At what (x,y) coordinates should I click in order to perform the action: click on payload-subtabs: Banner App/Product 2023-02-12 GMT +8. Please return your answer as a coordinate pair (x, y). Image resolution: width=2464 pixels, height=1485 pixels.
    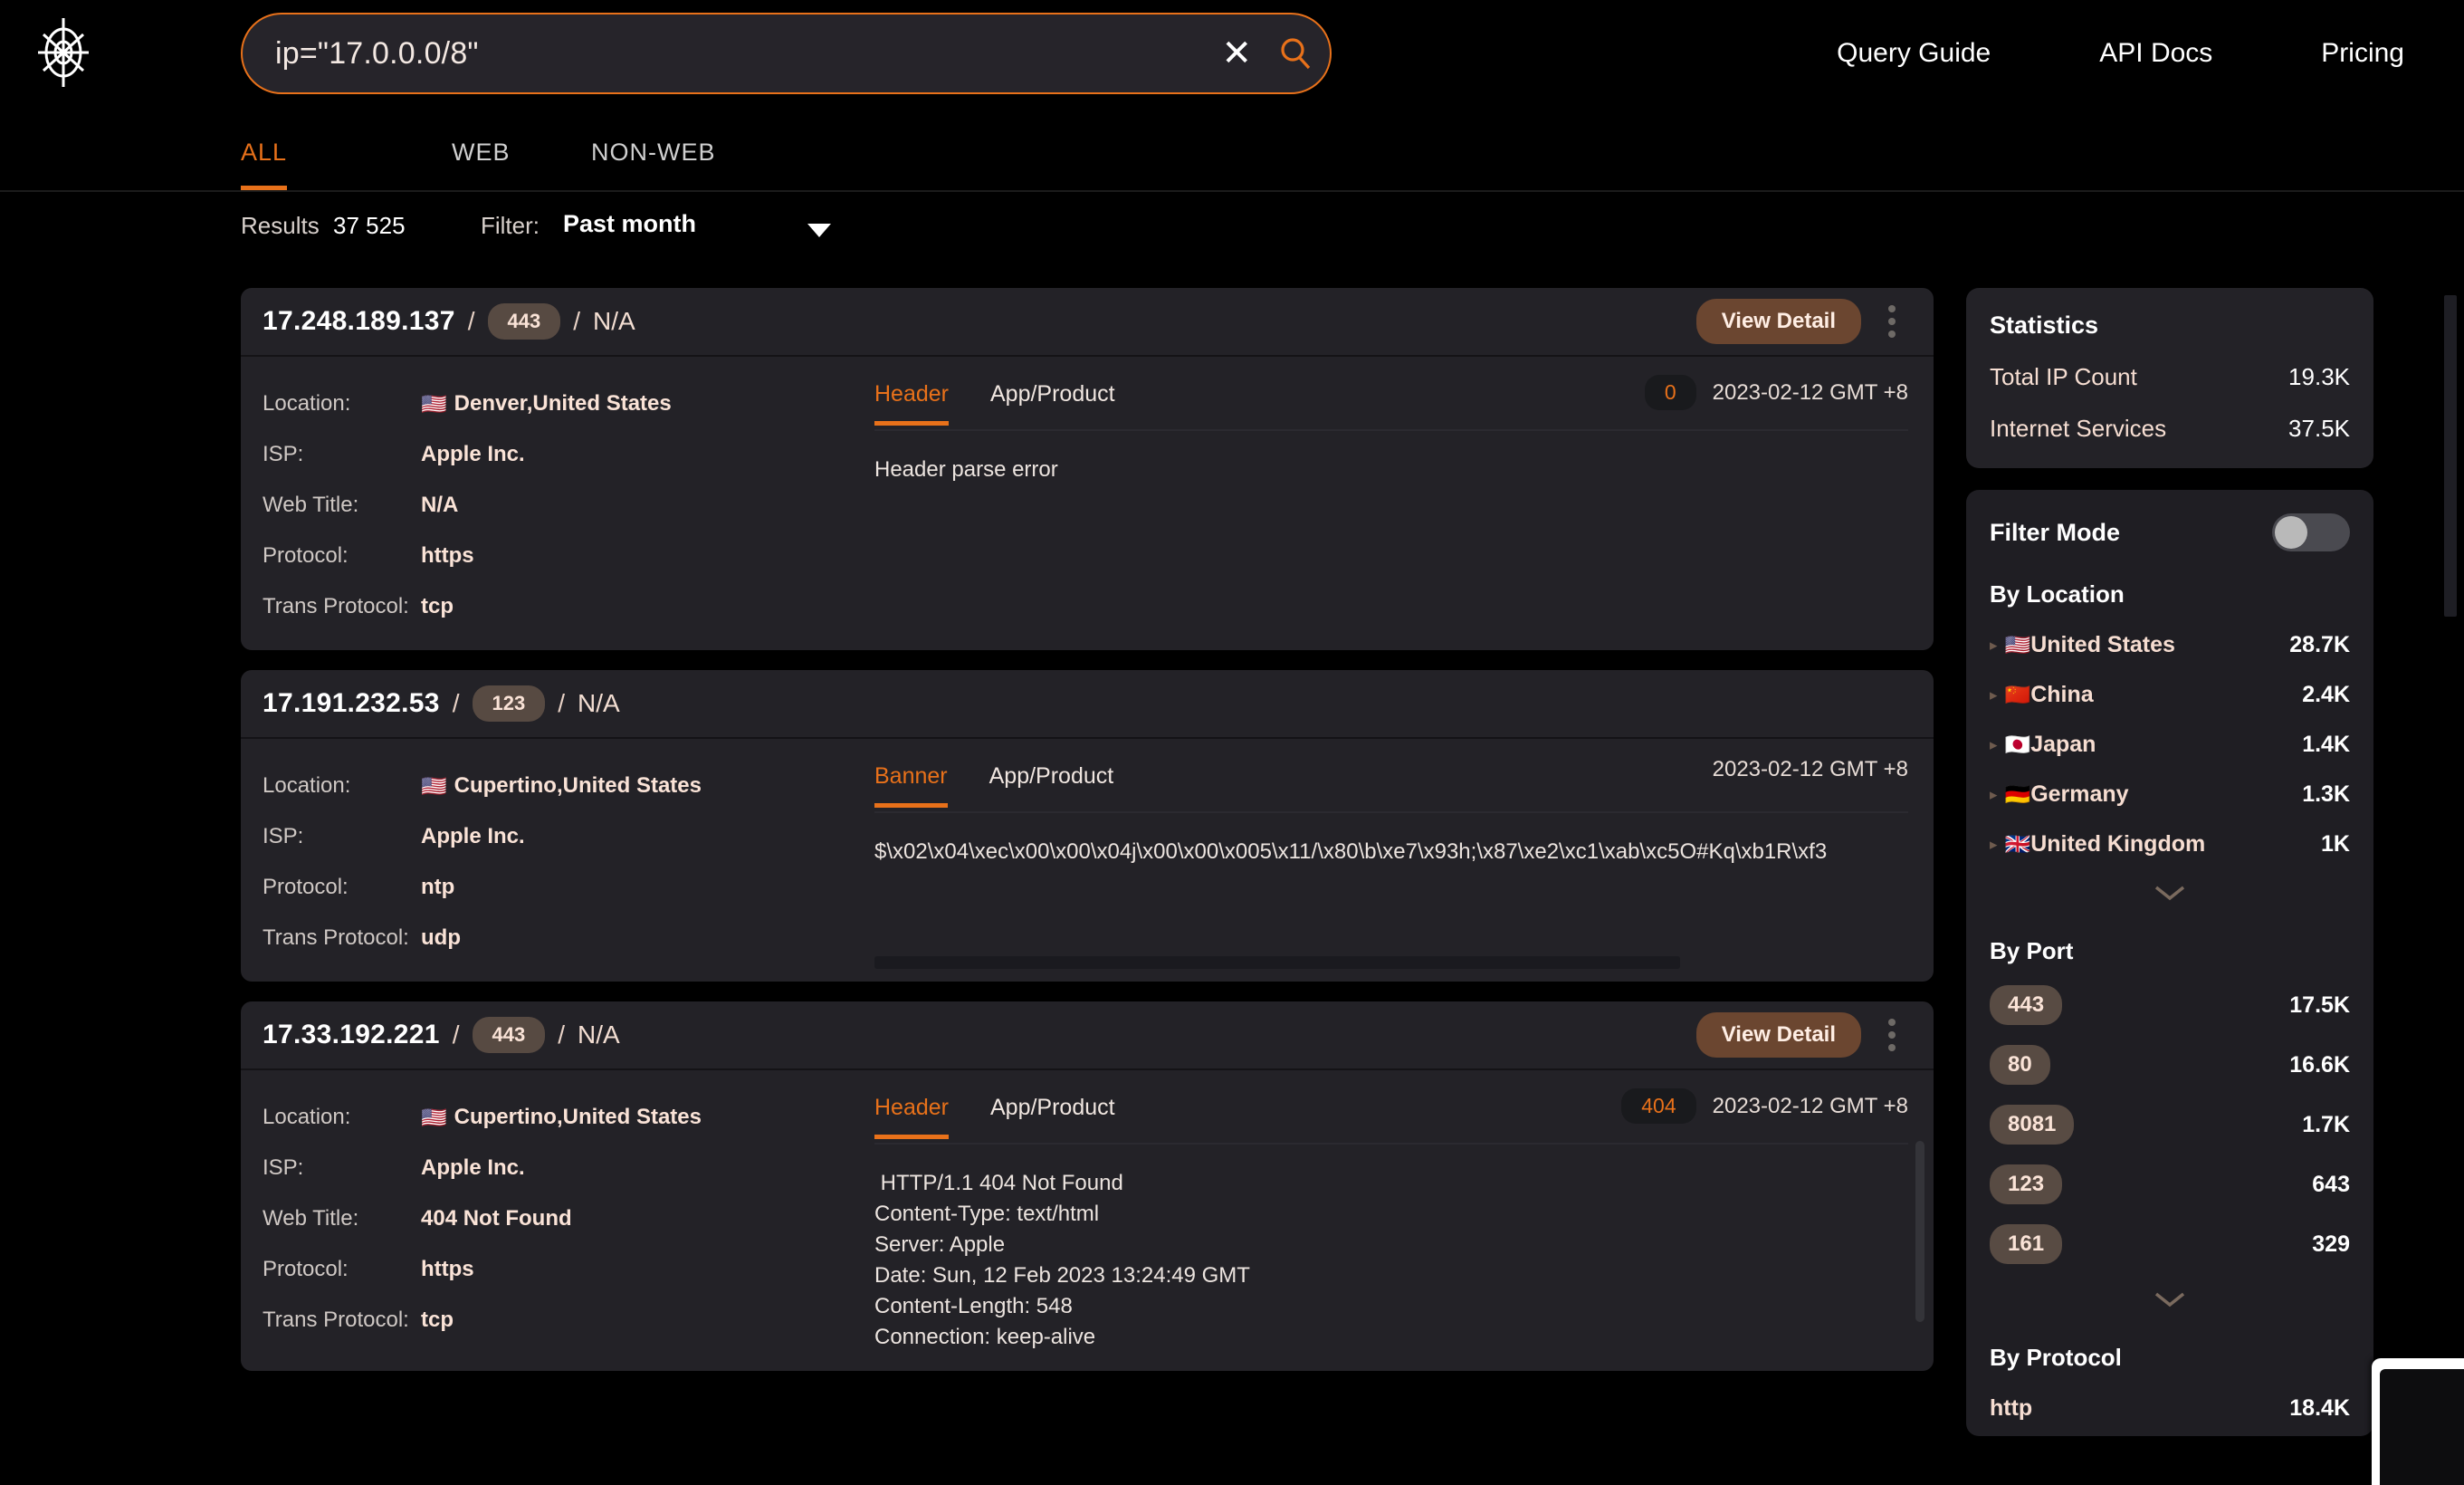
    Looking at the image, I should click on (1391, 785).